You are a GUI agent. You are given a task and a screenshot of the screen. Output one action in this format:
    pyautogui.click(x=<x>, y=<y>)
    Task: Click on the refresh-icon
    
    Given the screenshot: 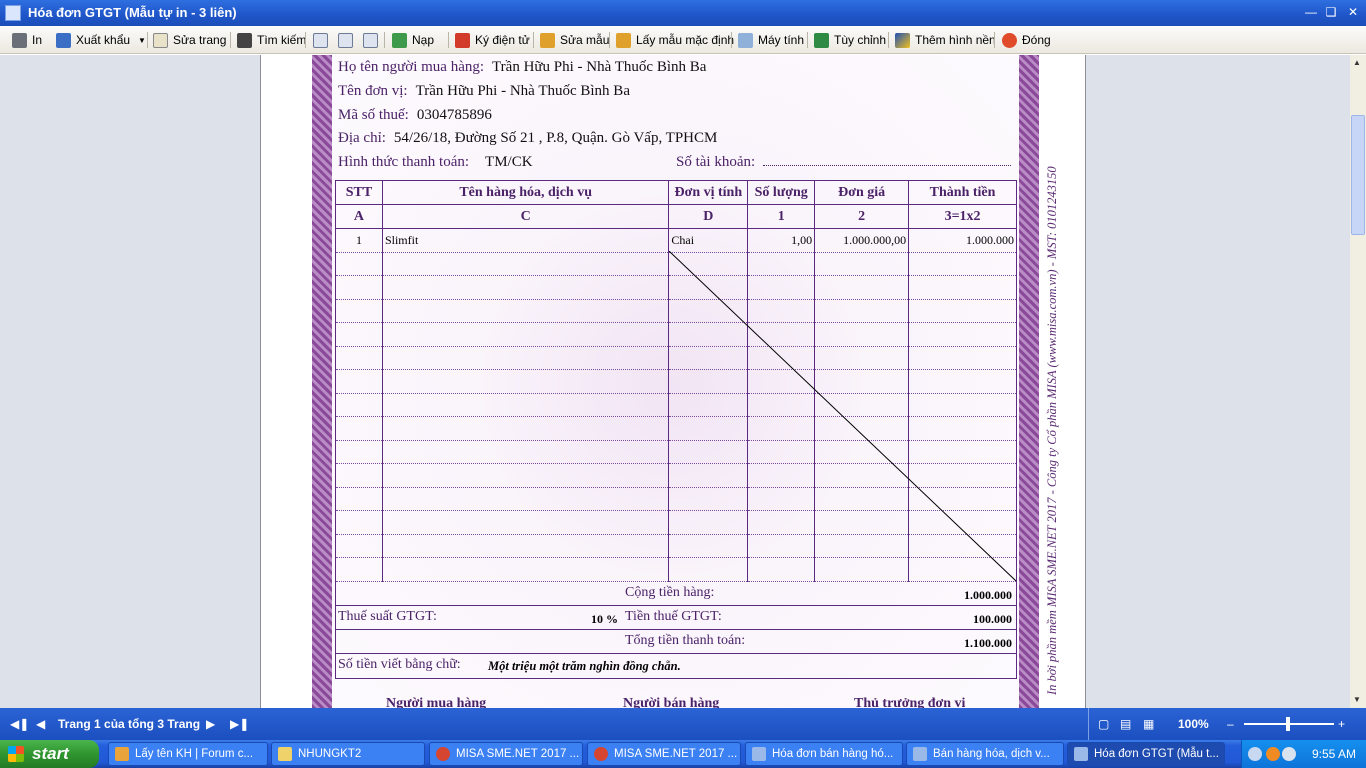 What is the action you would take?
    pyautogui.click(x=399, y=40)
    